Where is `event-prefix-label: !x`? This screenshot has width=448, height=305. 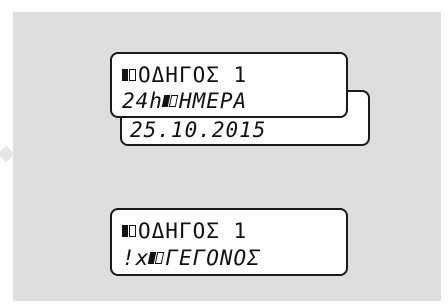 event-prefix-label: !x is located at coordinates (136, 258).